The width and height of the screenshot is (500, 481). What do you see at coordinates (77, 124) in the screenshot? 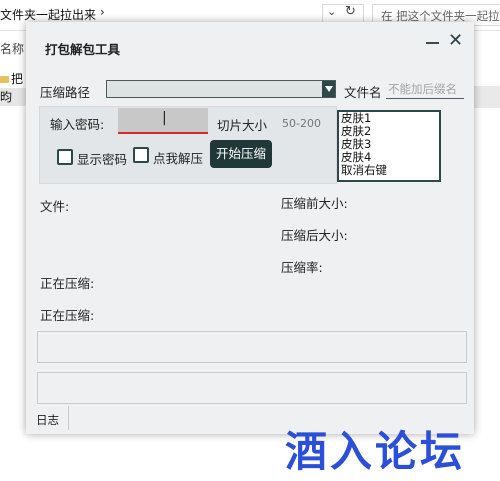
I see `password-label: 输入密码:` at bounding box center [77, 124].